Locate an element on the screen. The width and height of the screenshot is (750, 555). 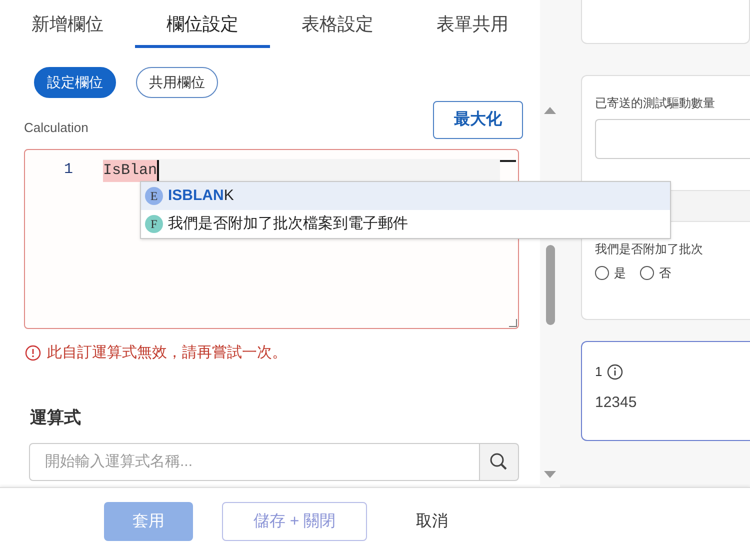
error-message: 此自訂運算式無效，請再嘗試一次。 is located at coordinates (167, 353).